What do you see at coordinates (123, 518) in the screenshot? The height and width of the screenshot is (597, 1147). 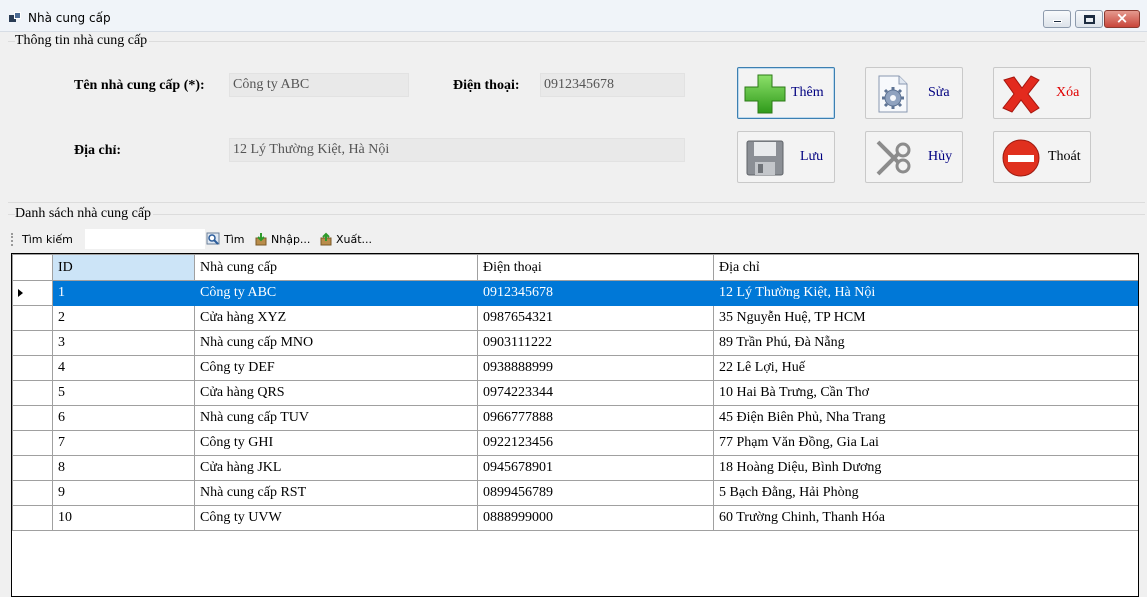 I see `cell-id: 10` at bounding box center [123, 518].